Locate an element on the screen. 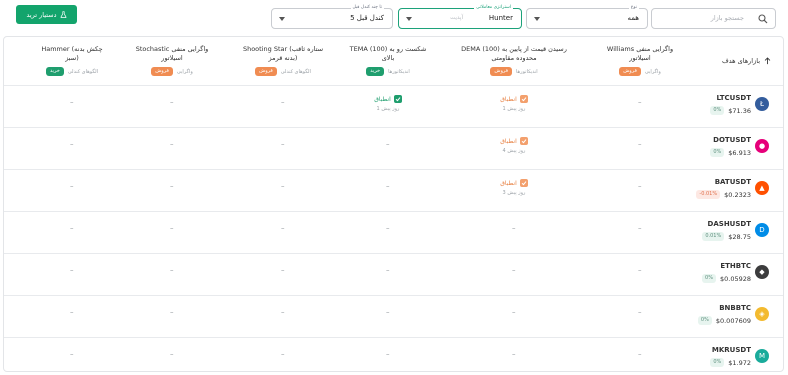 The width and height of the screenshot is (788, 375). asset-symbol: ETHBTC is located at coordinates (735, 266).